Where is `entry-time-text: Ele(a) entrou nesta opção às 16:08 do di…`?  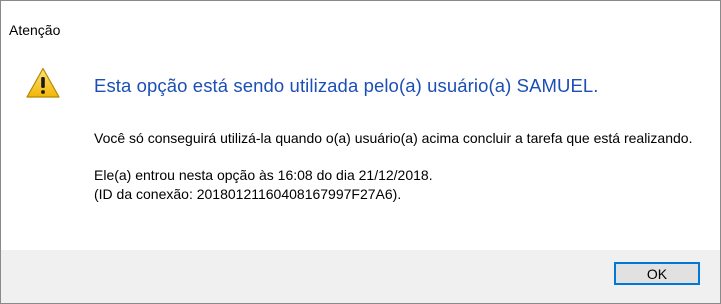
entry-time-text: Ele(a) entrou nesta opção às 16:08 do di… is located at coordinates (263, 175).